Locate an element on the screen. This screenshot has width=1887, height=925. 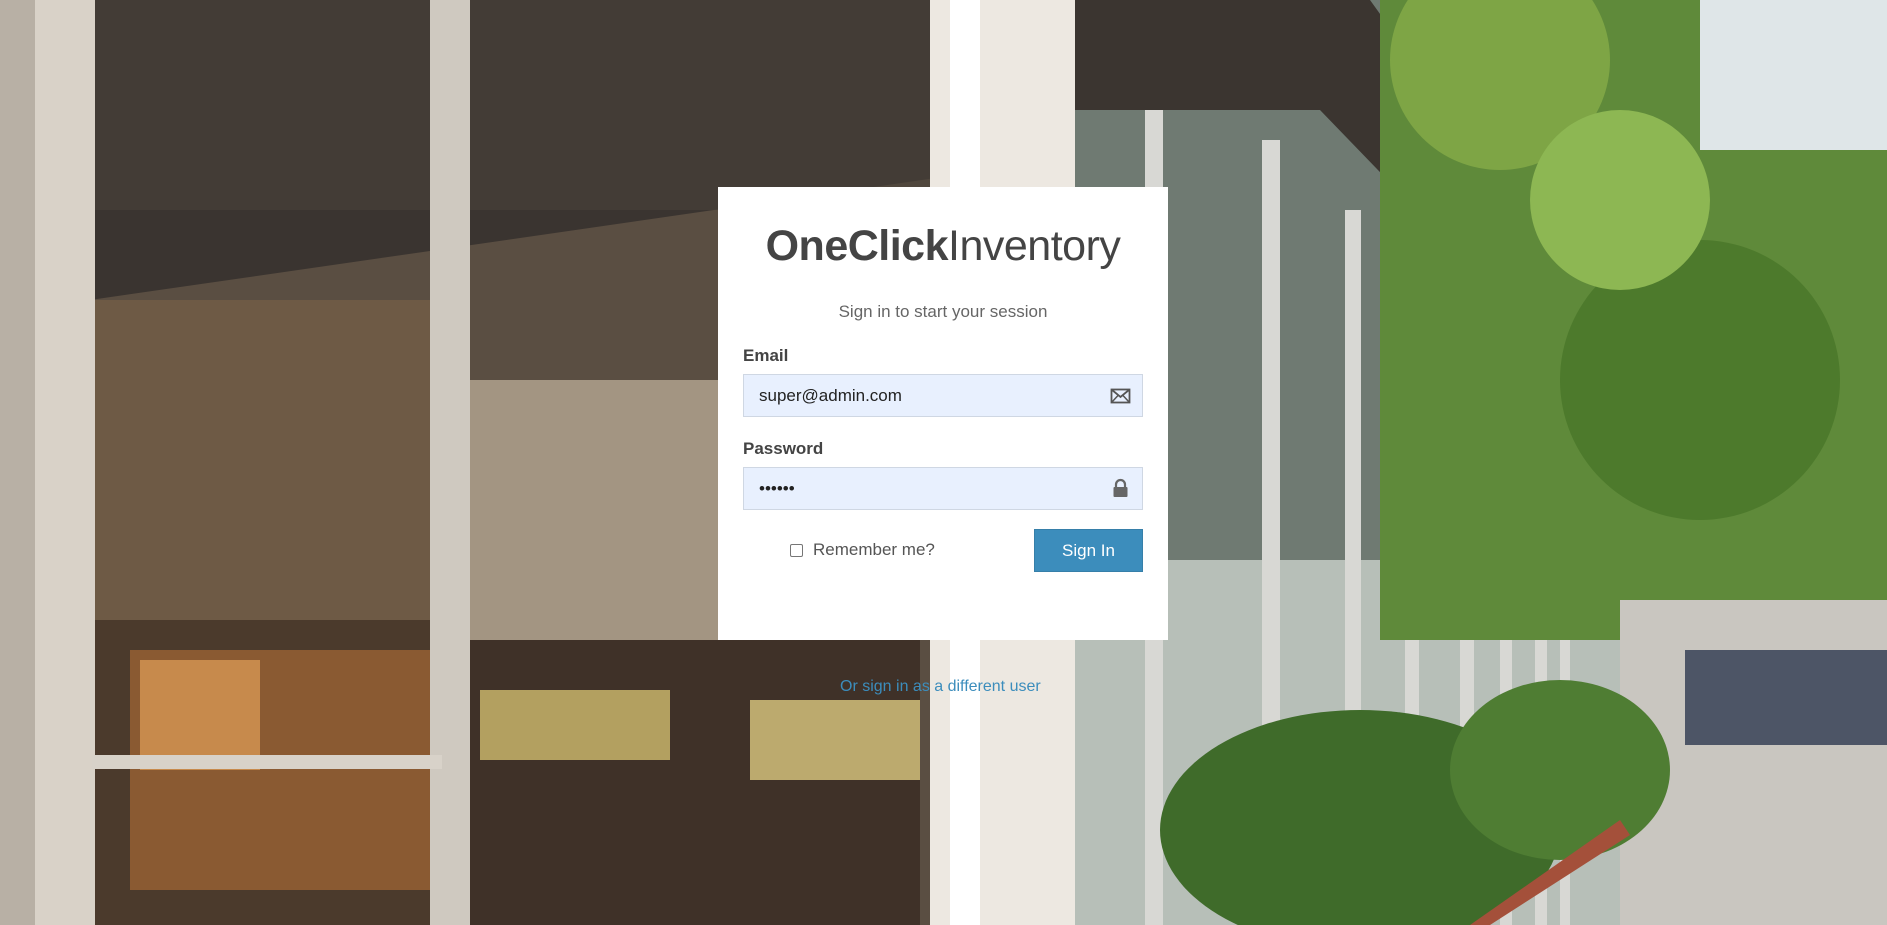
lock-icon is located at coordinates (1120, 488).